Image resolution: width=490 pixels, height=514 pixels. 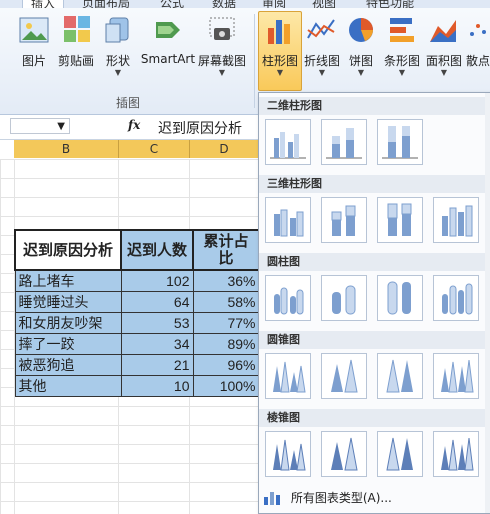 I want to click on percent-cell: 36%, so click(x=226, y=280).